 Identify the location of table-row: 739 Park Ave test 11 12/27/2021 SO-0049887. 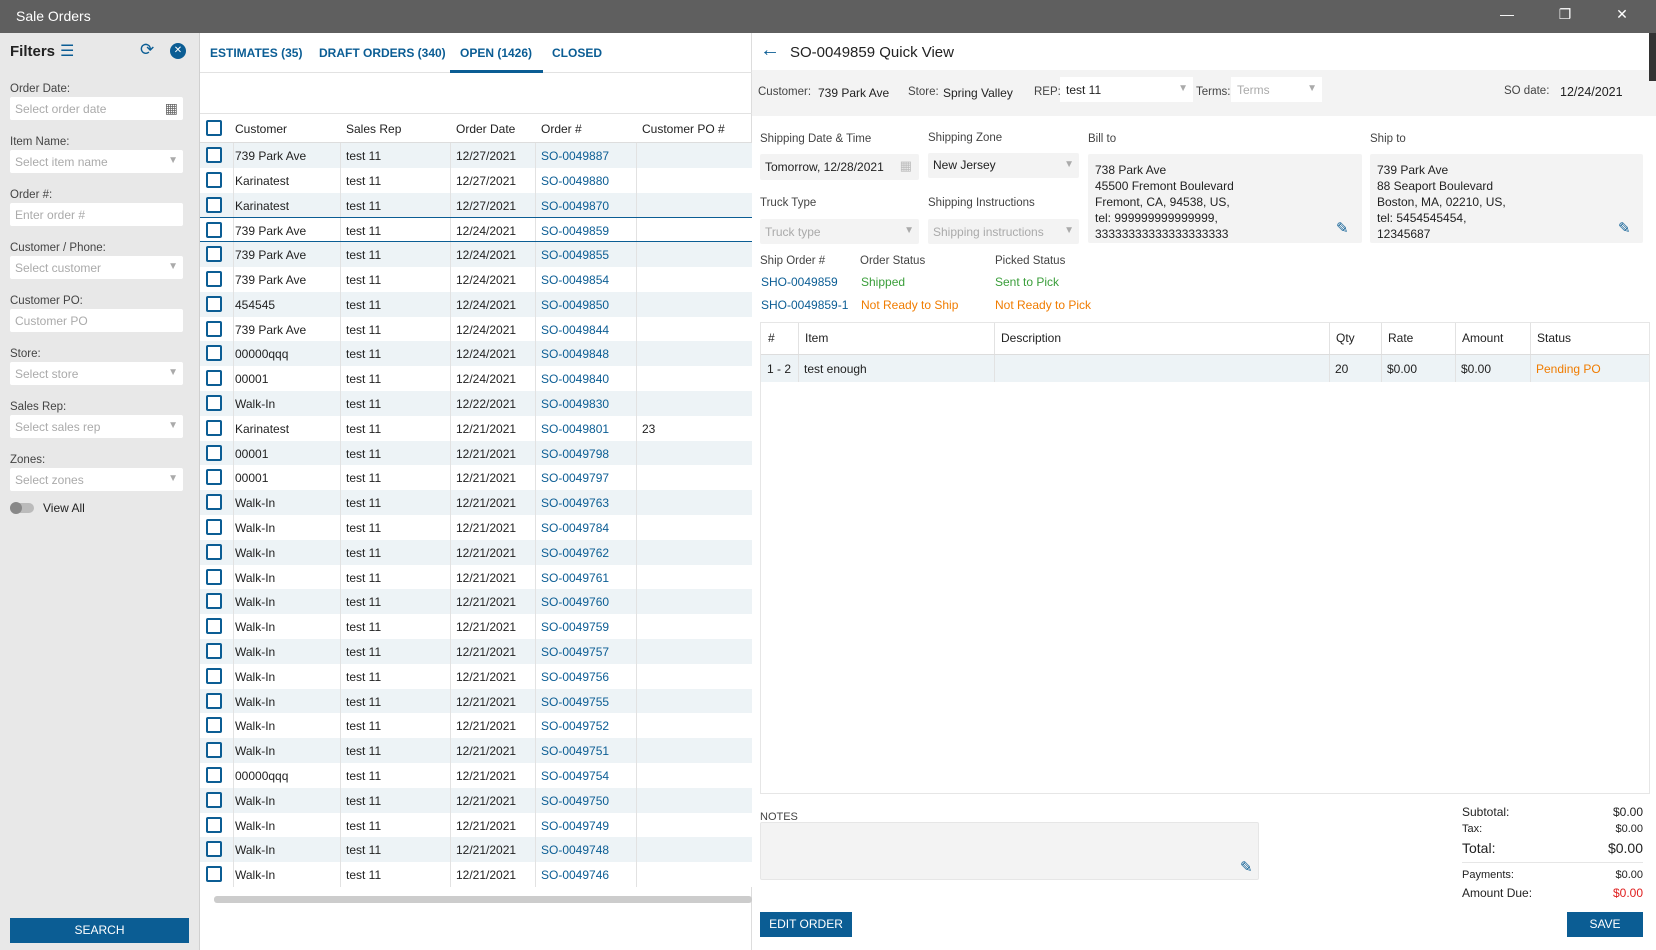
(476, 155).